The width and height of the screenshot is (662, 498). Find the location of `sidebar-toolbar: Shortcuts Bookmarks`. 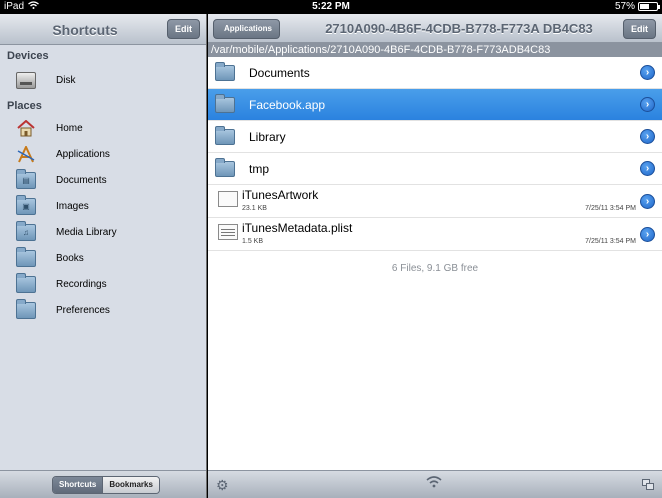

sidebar-toolbar: Shortcuts Bookmarks is located at coordinates (103, 484).